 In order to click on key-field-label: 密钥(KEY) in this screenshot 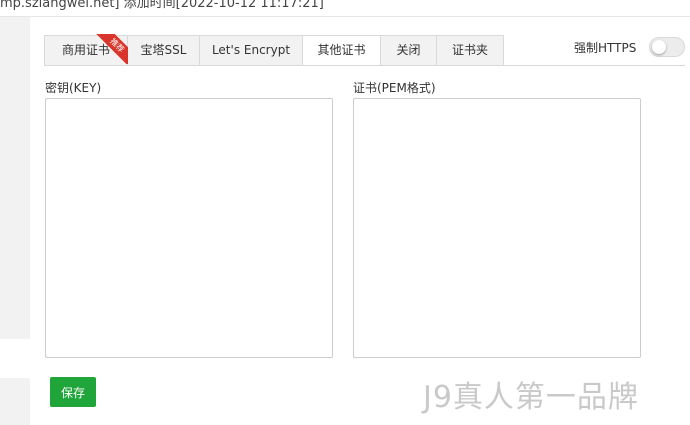, I will do `click(73, 88)`.